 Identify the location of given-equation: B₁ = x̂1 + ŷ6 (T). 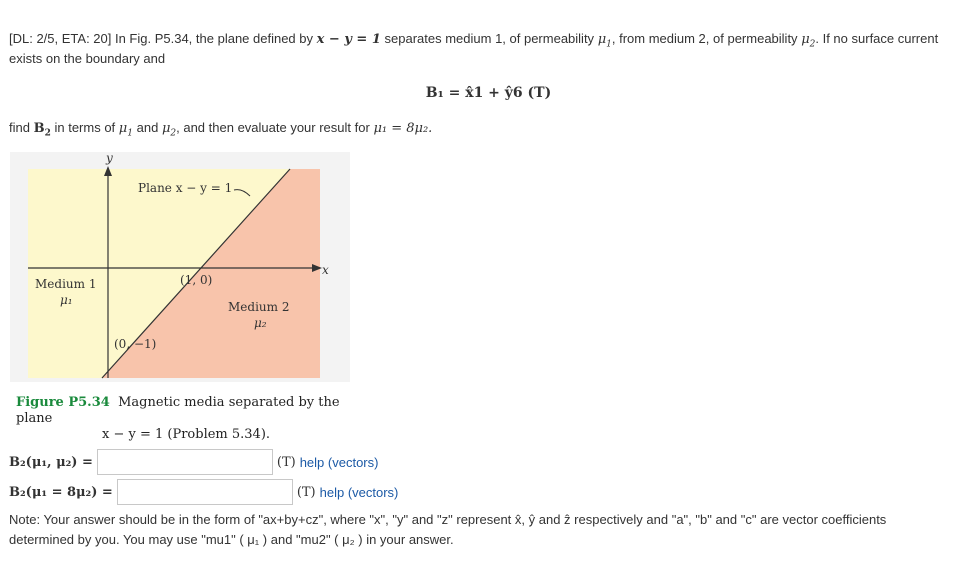
(488, 93).